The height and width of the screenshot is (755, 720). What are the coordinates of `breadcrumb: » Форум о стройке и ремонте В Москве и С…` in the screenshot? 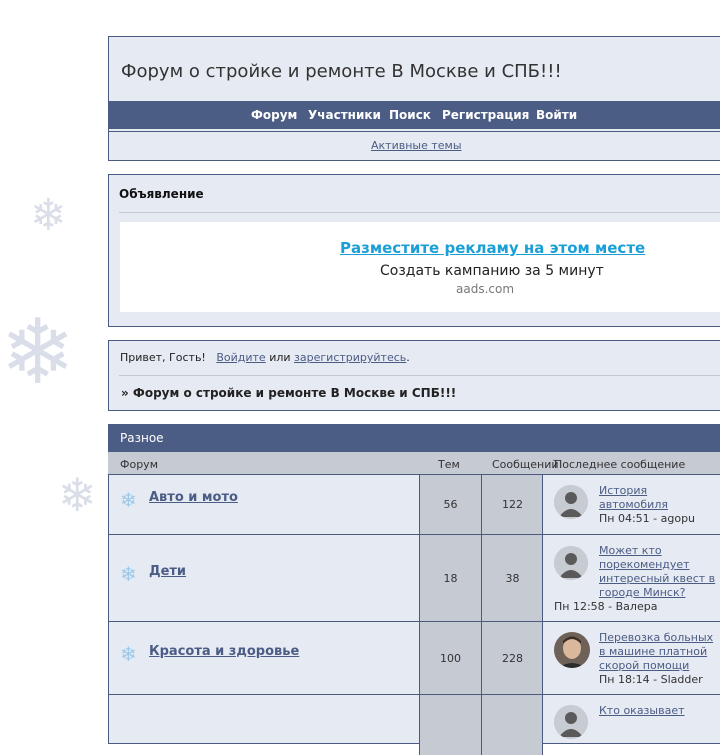 It's located at (288, 393).